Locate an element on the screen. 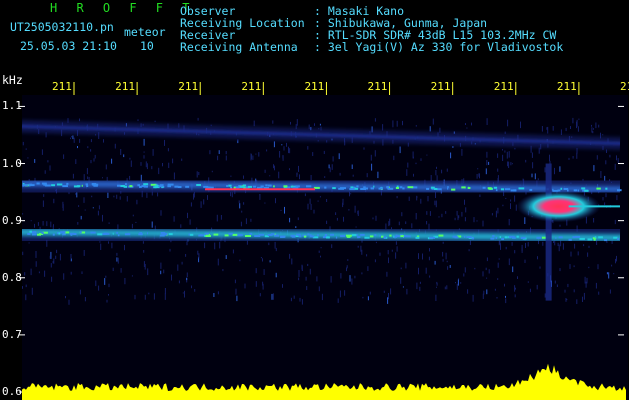 The width and height of the screenshot is (629, 400). y-tick-label: 1.1 is located at coordinates (12, 106).